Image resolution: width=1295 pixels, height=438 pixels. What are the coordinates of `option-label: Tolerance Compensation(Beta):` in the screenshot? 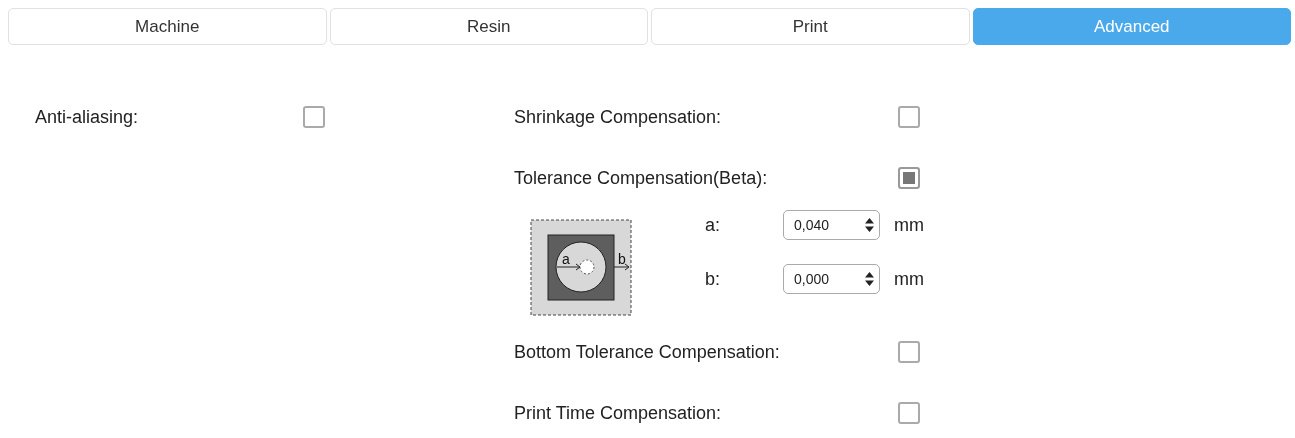 It's located at (641, 178).